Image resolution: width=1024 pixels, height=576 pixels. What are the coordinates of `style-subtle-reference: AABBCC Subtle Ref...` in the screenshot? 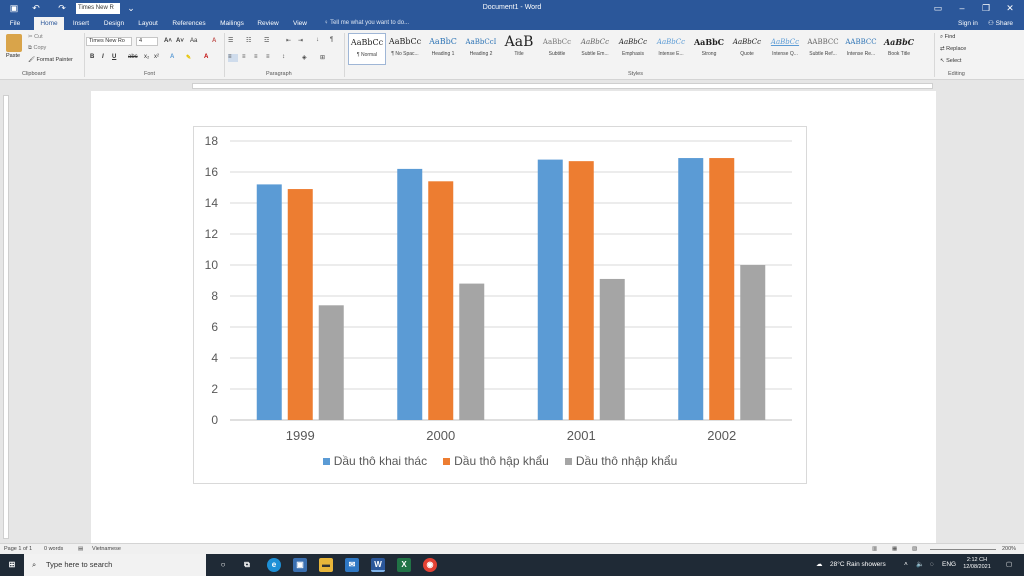 It's located at (823, 49).